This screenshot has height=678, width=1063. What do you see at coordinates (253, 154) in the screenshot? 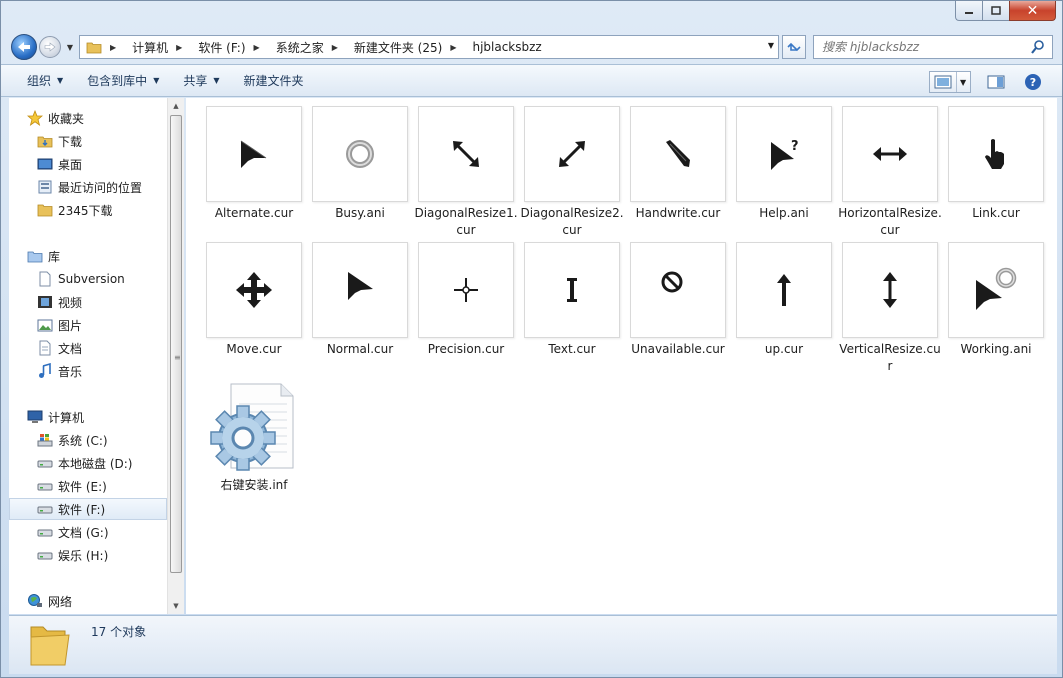
I see `alternate-cursor-icon` at bounding box center [253, 154].